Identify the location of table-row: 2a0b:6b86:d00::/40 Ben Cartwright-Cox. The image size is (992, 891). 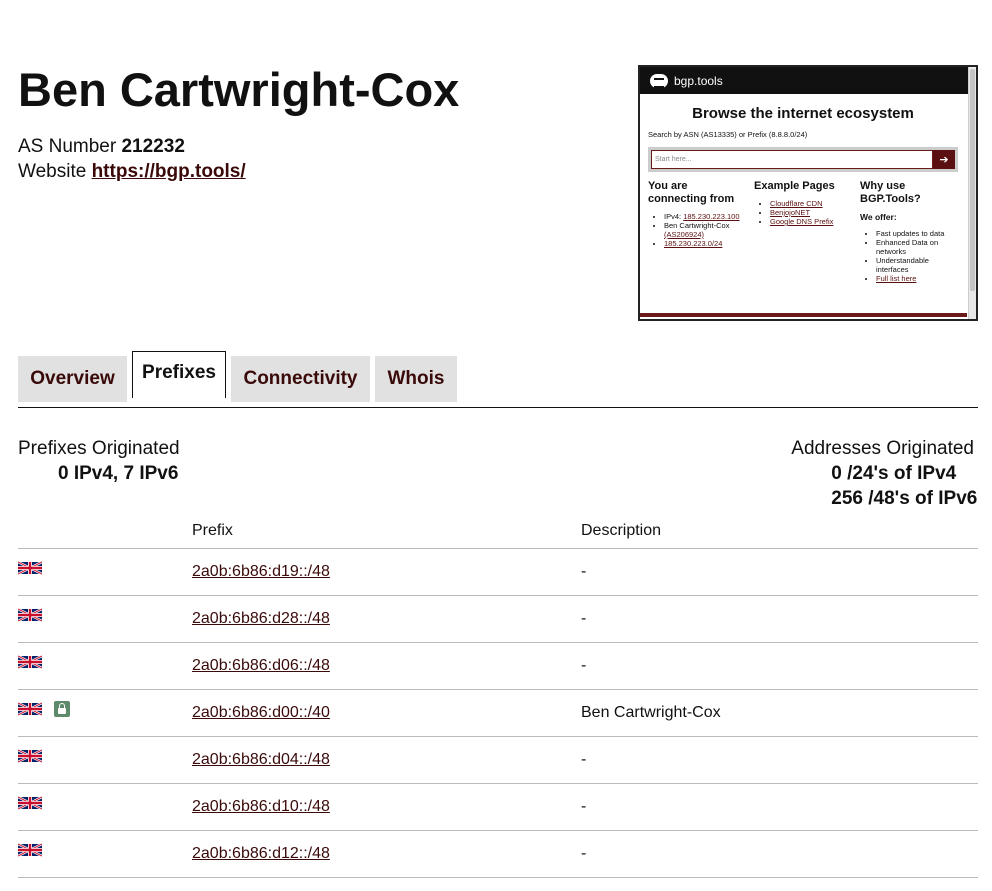
(498, 713).